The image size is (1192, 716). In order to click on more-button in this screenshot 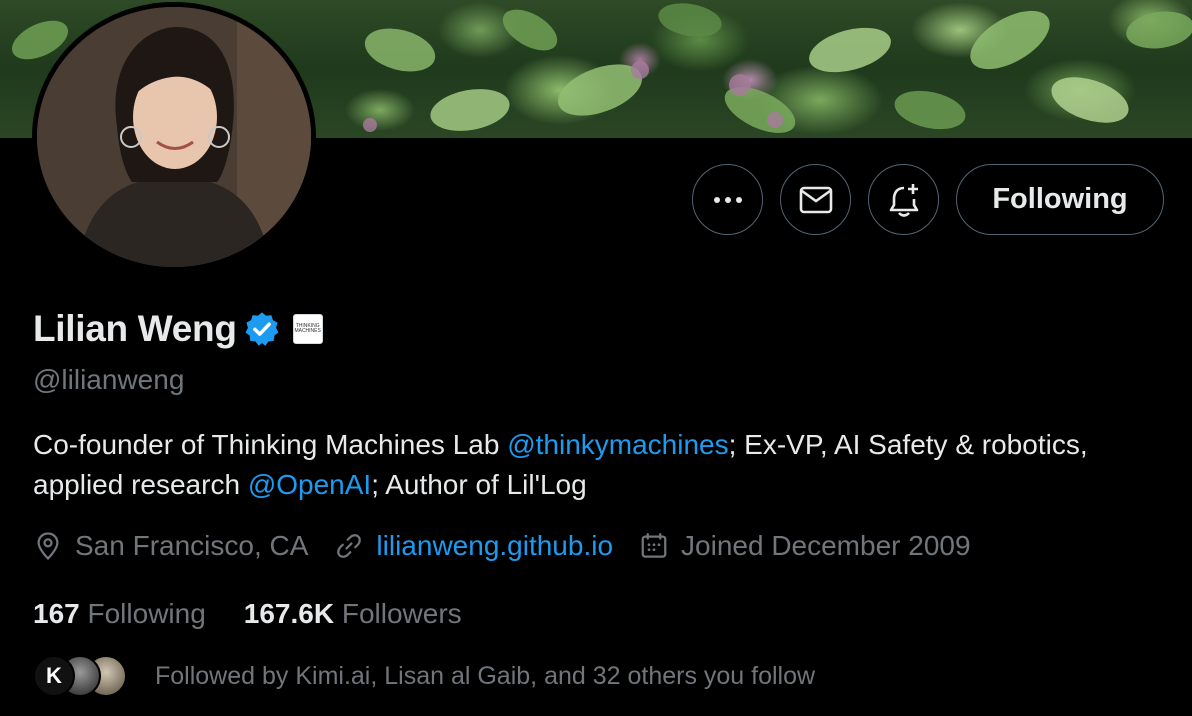, I will do `click(727, 199)`.